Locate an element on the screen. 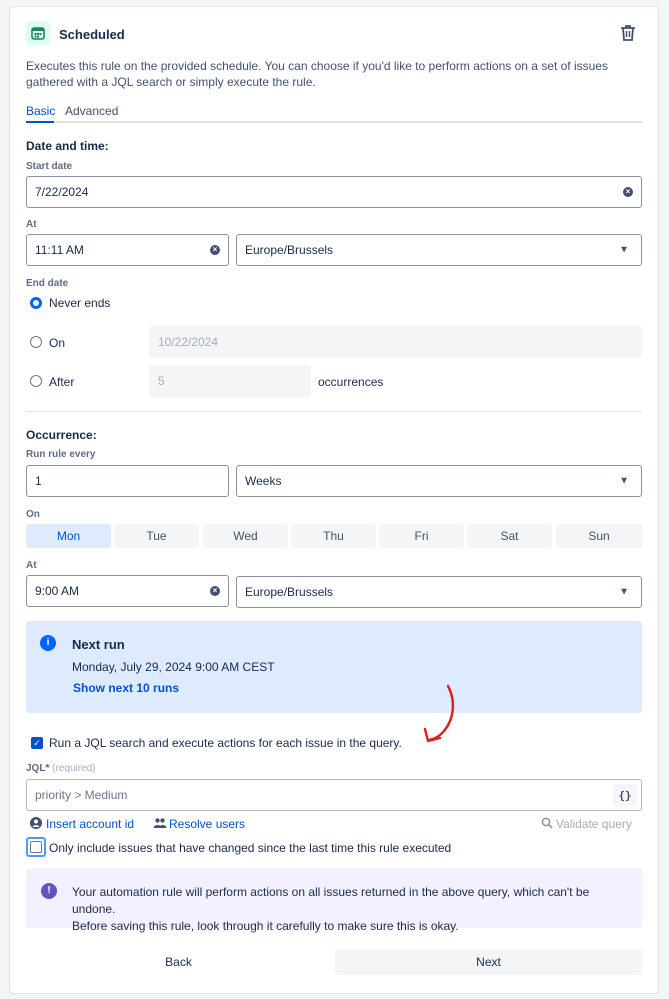 This screenshot has width=669, height=999. on-days-label: On is located at coordinates (33, 514).